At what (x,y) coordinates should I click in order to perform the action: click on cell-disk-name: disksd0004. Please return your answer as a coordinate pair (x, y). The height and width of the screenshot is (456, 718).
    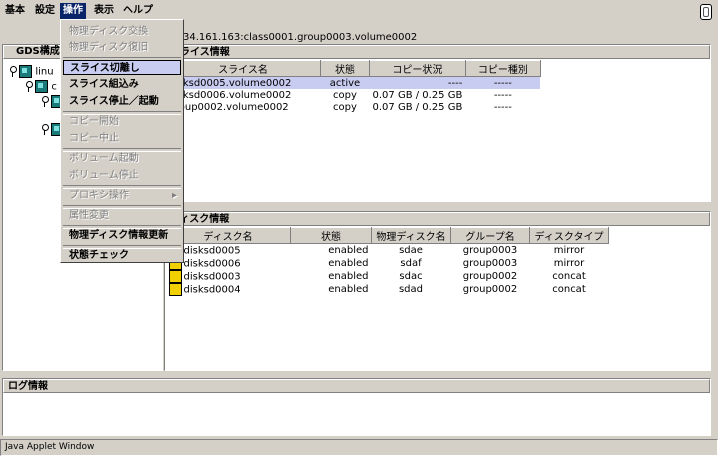
    Looking at the image, I should click on (228, 289).